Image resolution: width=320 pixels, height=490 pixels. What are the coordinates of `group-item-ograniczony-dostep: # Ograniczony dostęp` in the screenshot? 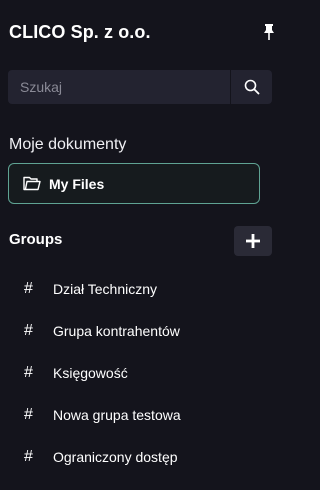 It's located at (145, 457).